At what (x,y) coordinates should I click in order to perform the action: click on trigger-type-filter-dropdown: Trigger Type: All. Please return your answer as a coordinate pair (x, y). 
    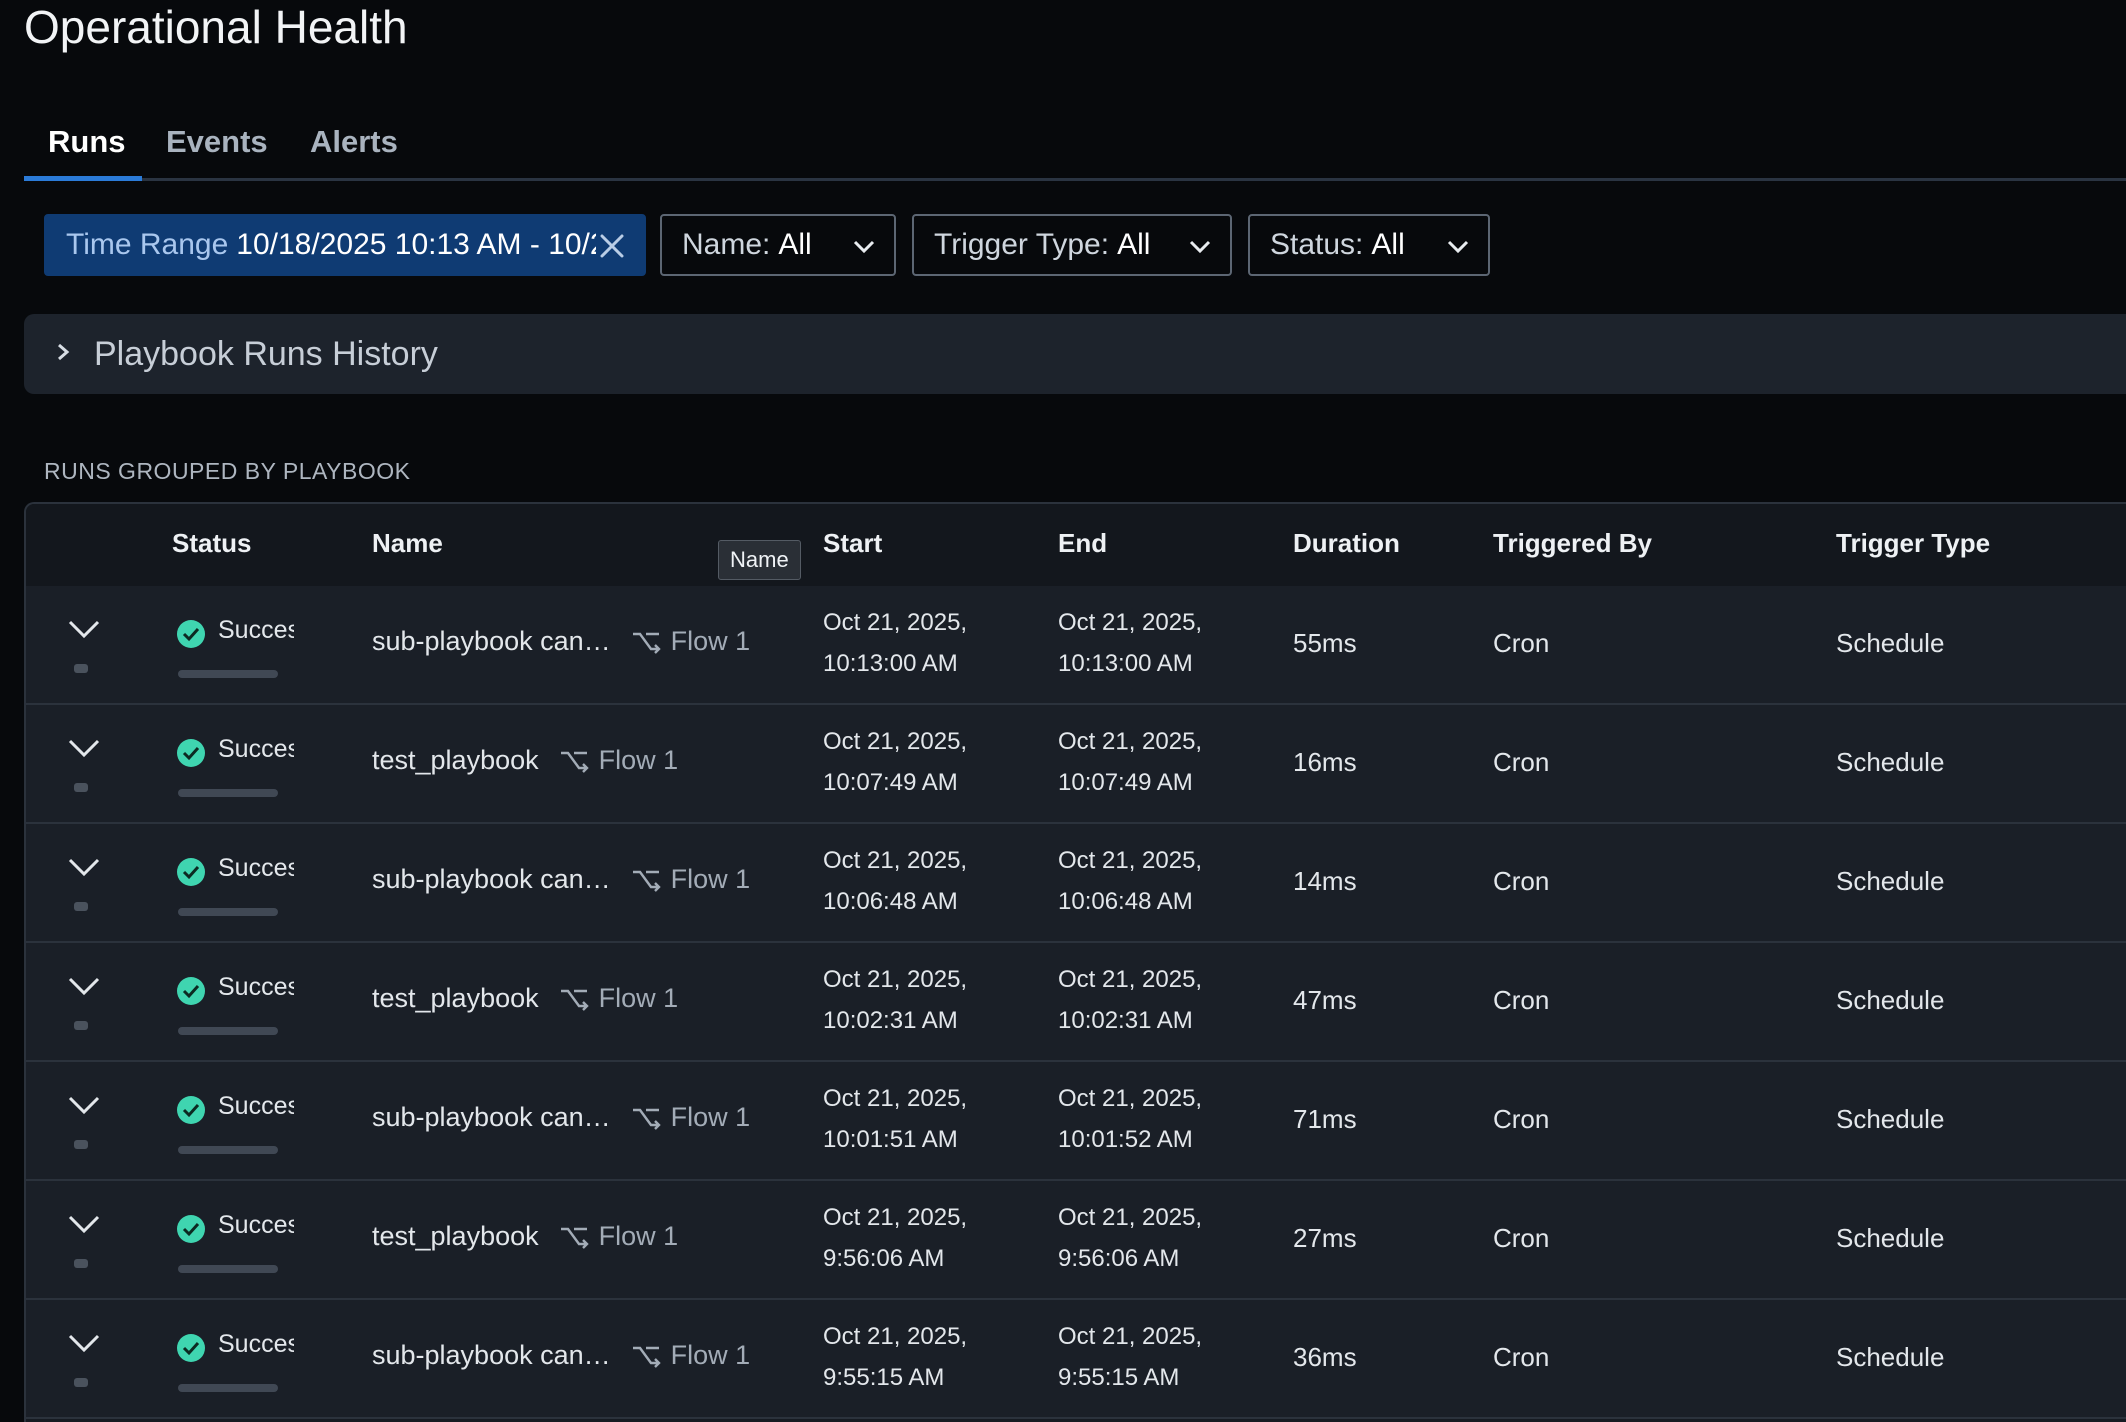
    Looking at the image, I should click on (1072, 245).